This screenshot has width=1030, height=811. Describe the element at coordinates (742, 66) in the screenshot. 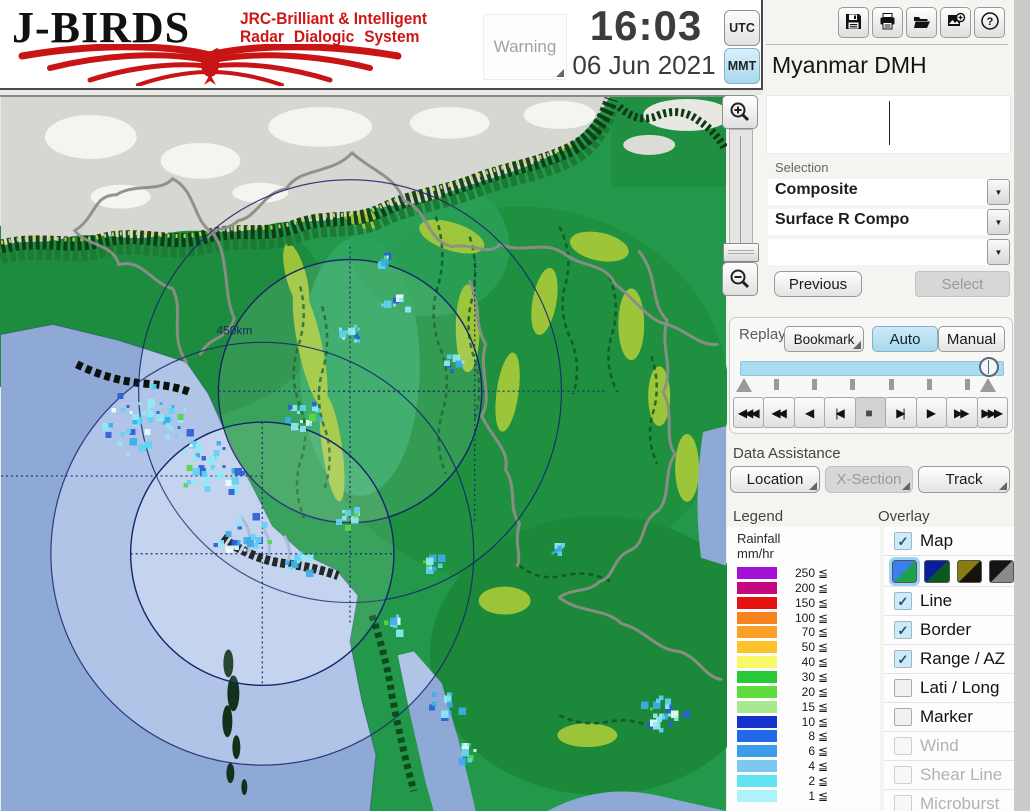

I see `mmt-button: MMT` at that location.